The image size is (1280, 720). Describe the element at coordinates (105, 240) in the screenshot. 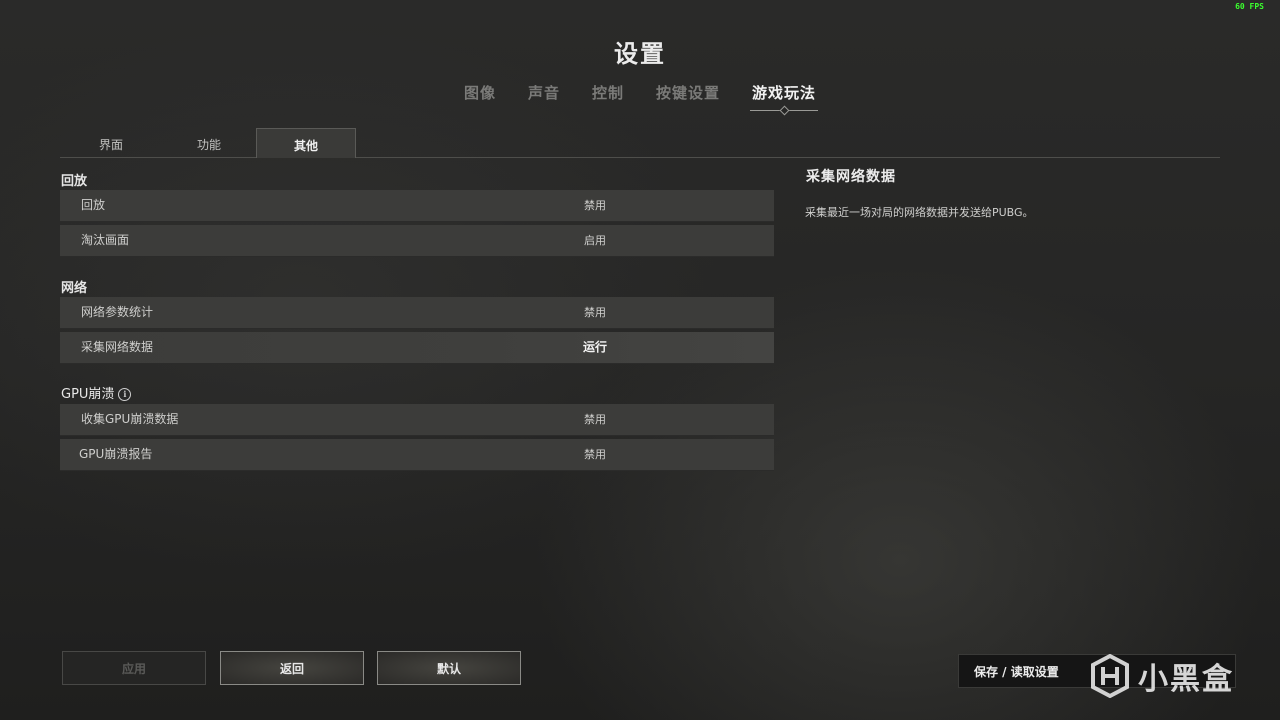

I see `setting-label: 淘汰画面` at that location.